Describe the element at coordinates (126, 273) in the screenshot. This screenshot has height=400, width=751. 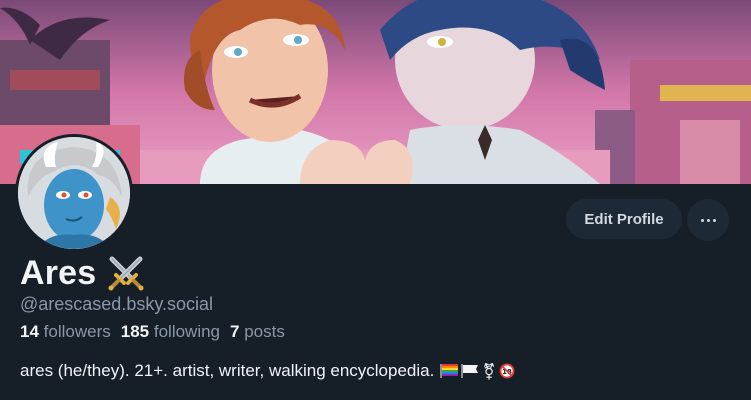
I see `crossed-swords-icon` at that location.